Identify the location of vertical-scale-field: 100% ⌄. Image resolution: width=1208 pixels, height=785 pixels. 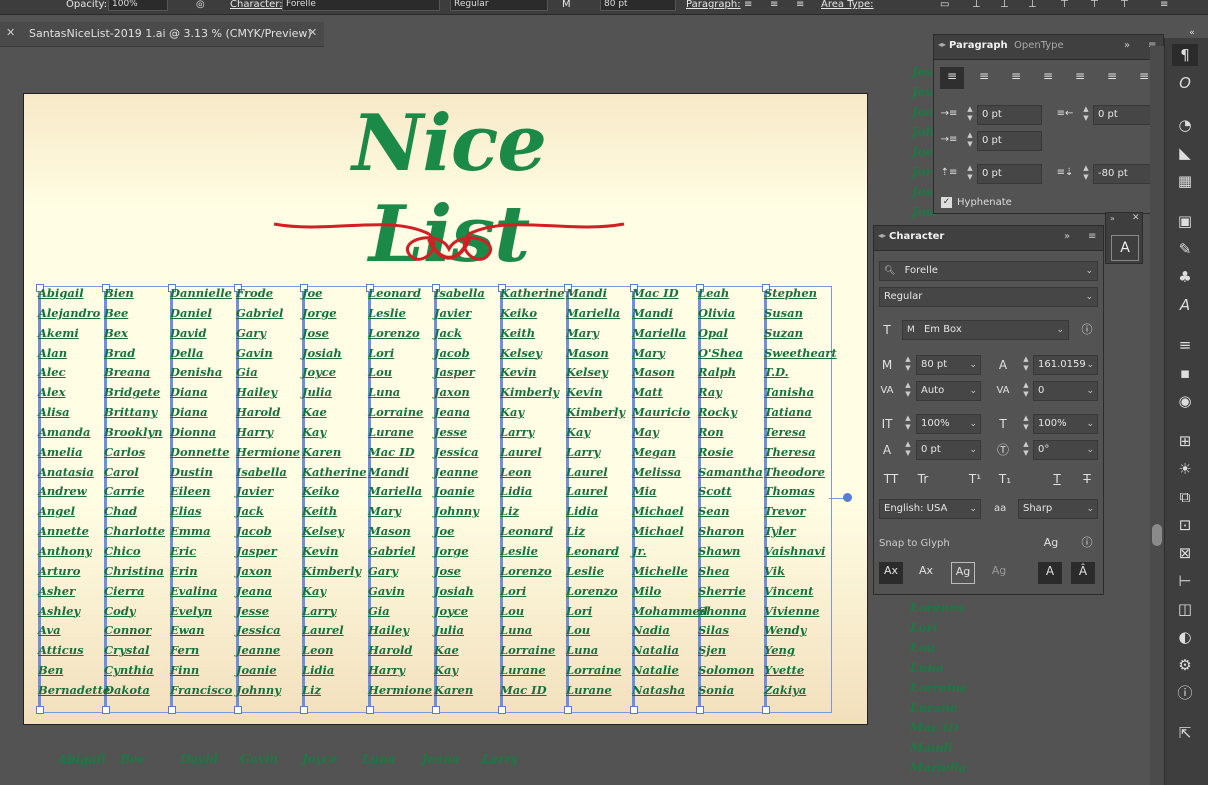
(948, 424).